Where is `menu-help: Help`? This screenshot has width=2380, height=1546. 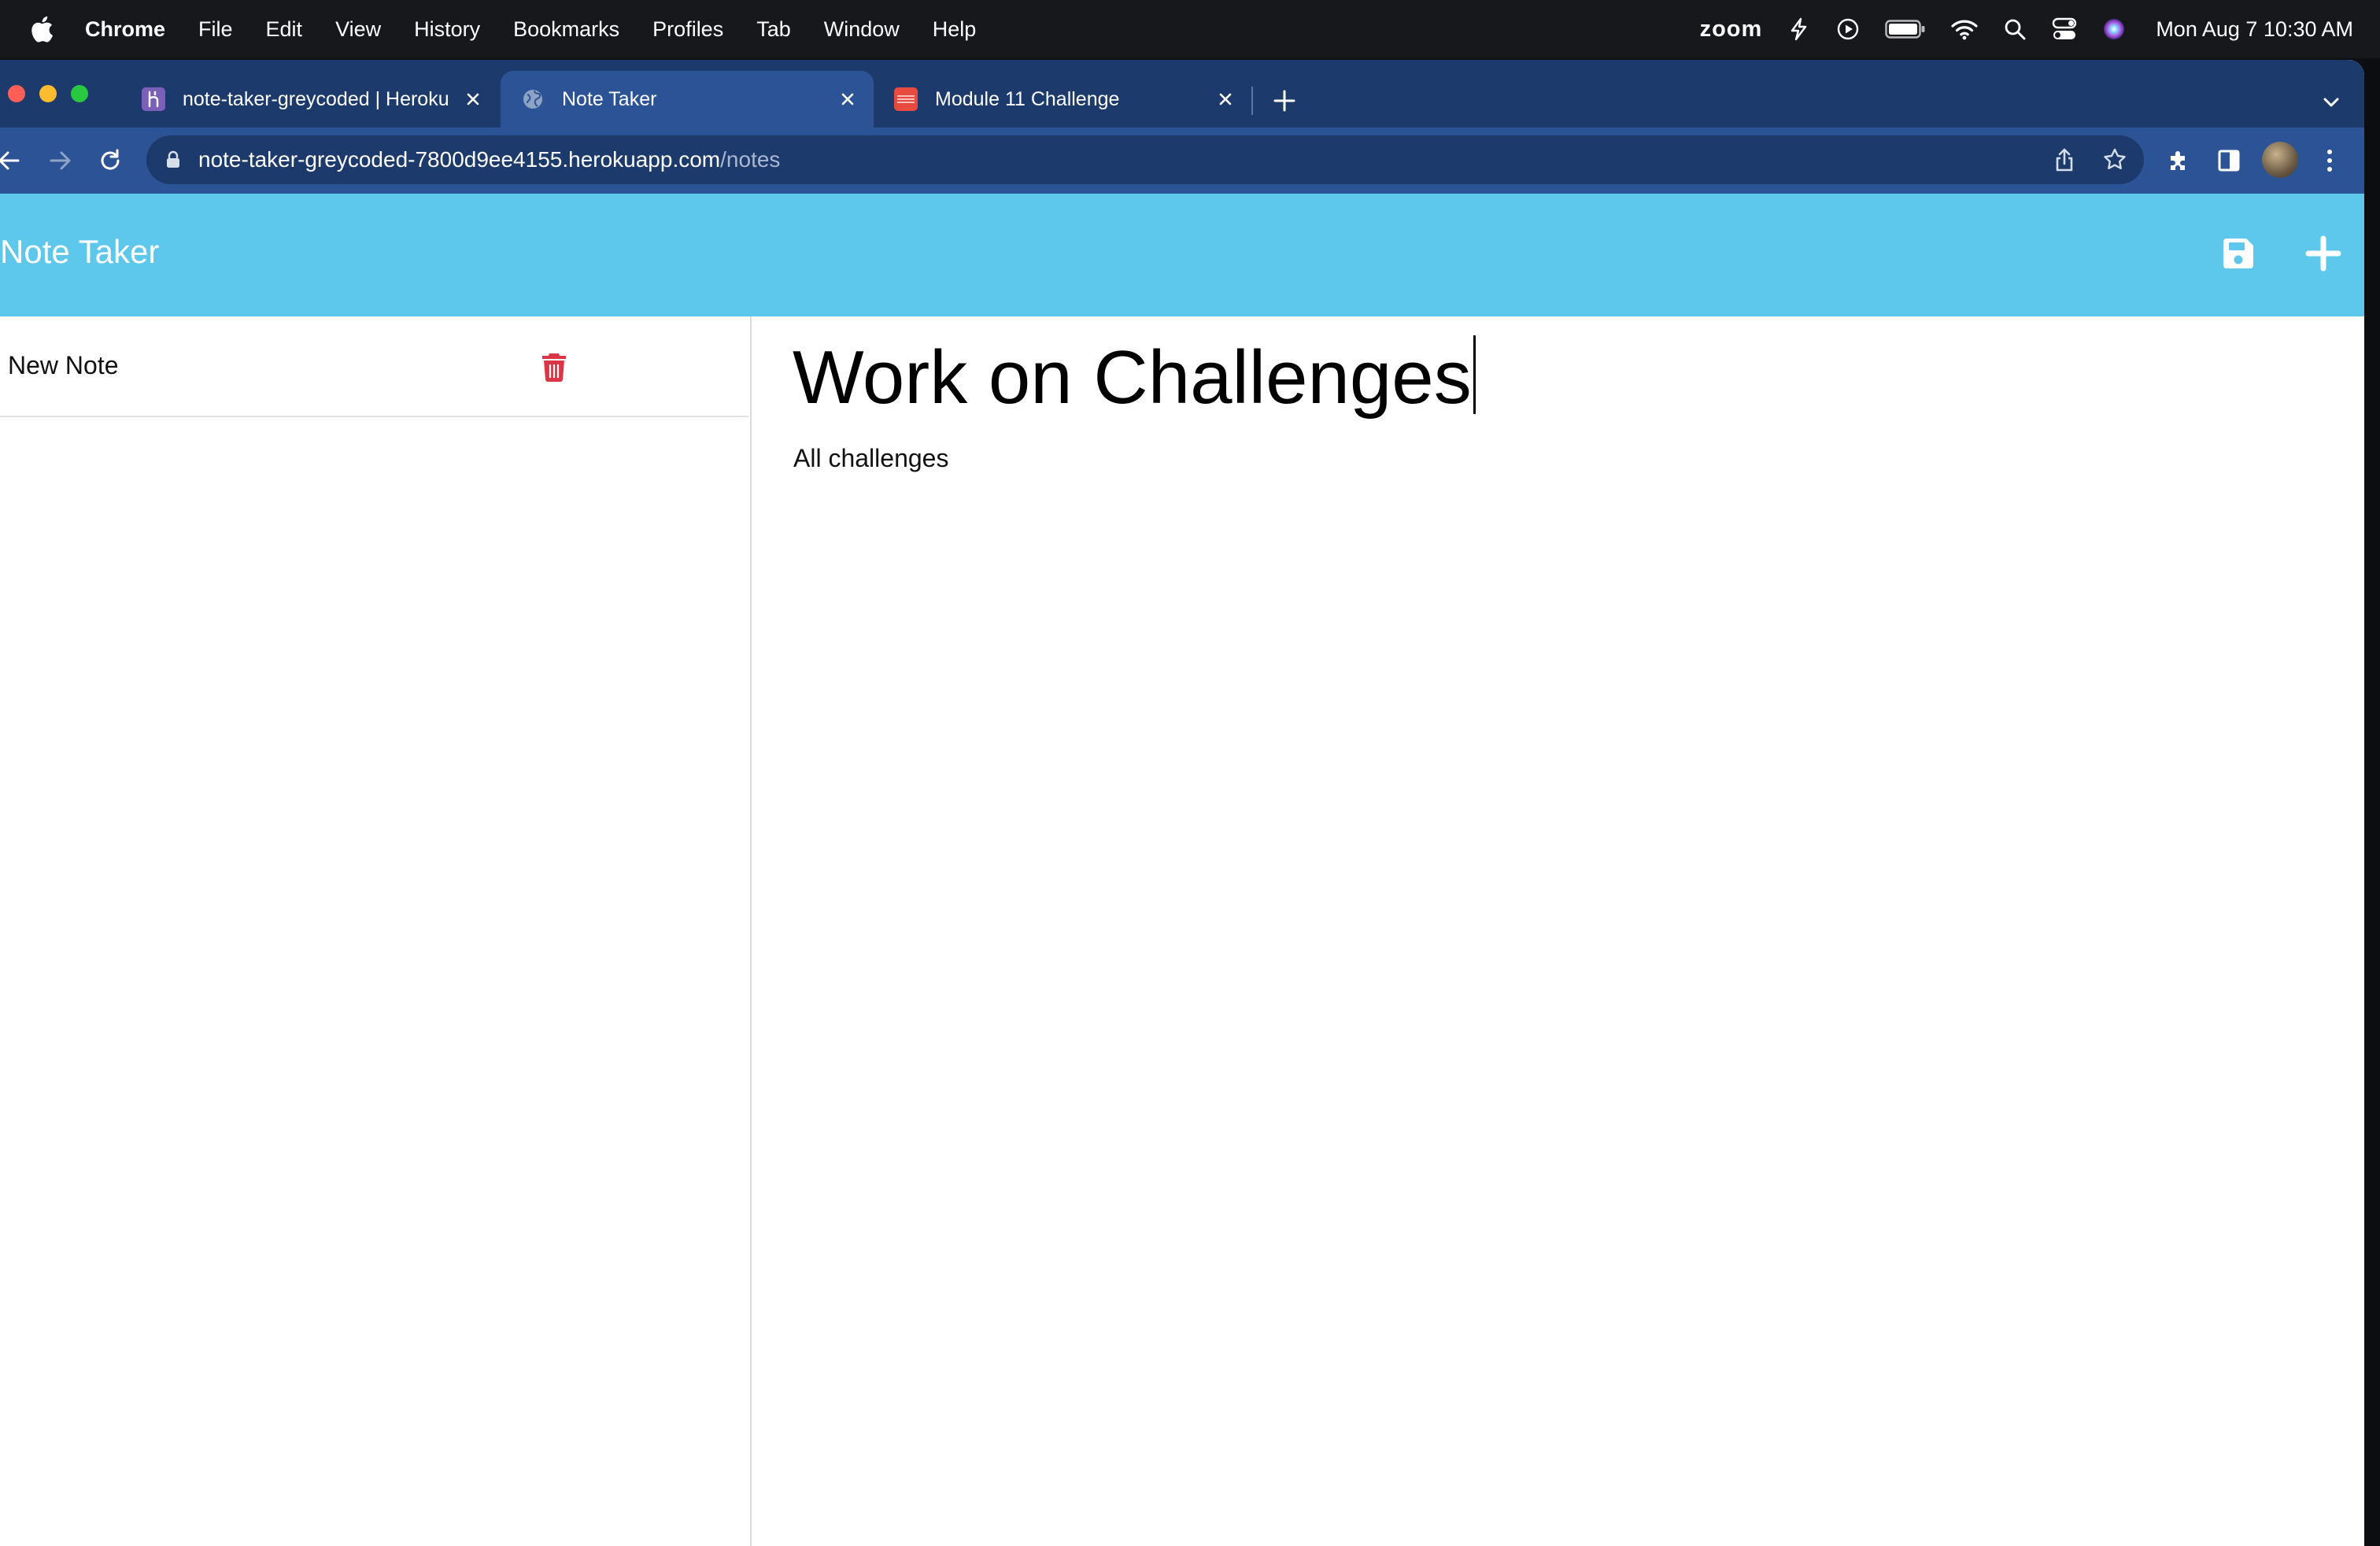
menu-help: Help is located at coordinates (955, 29).